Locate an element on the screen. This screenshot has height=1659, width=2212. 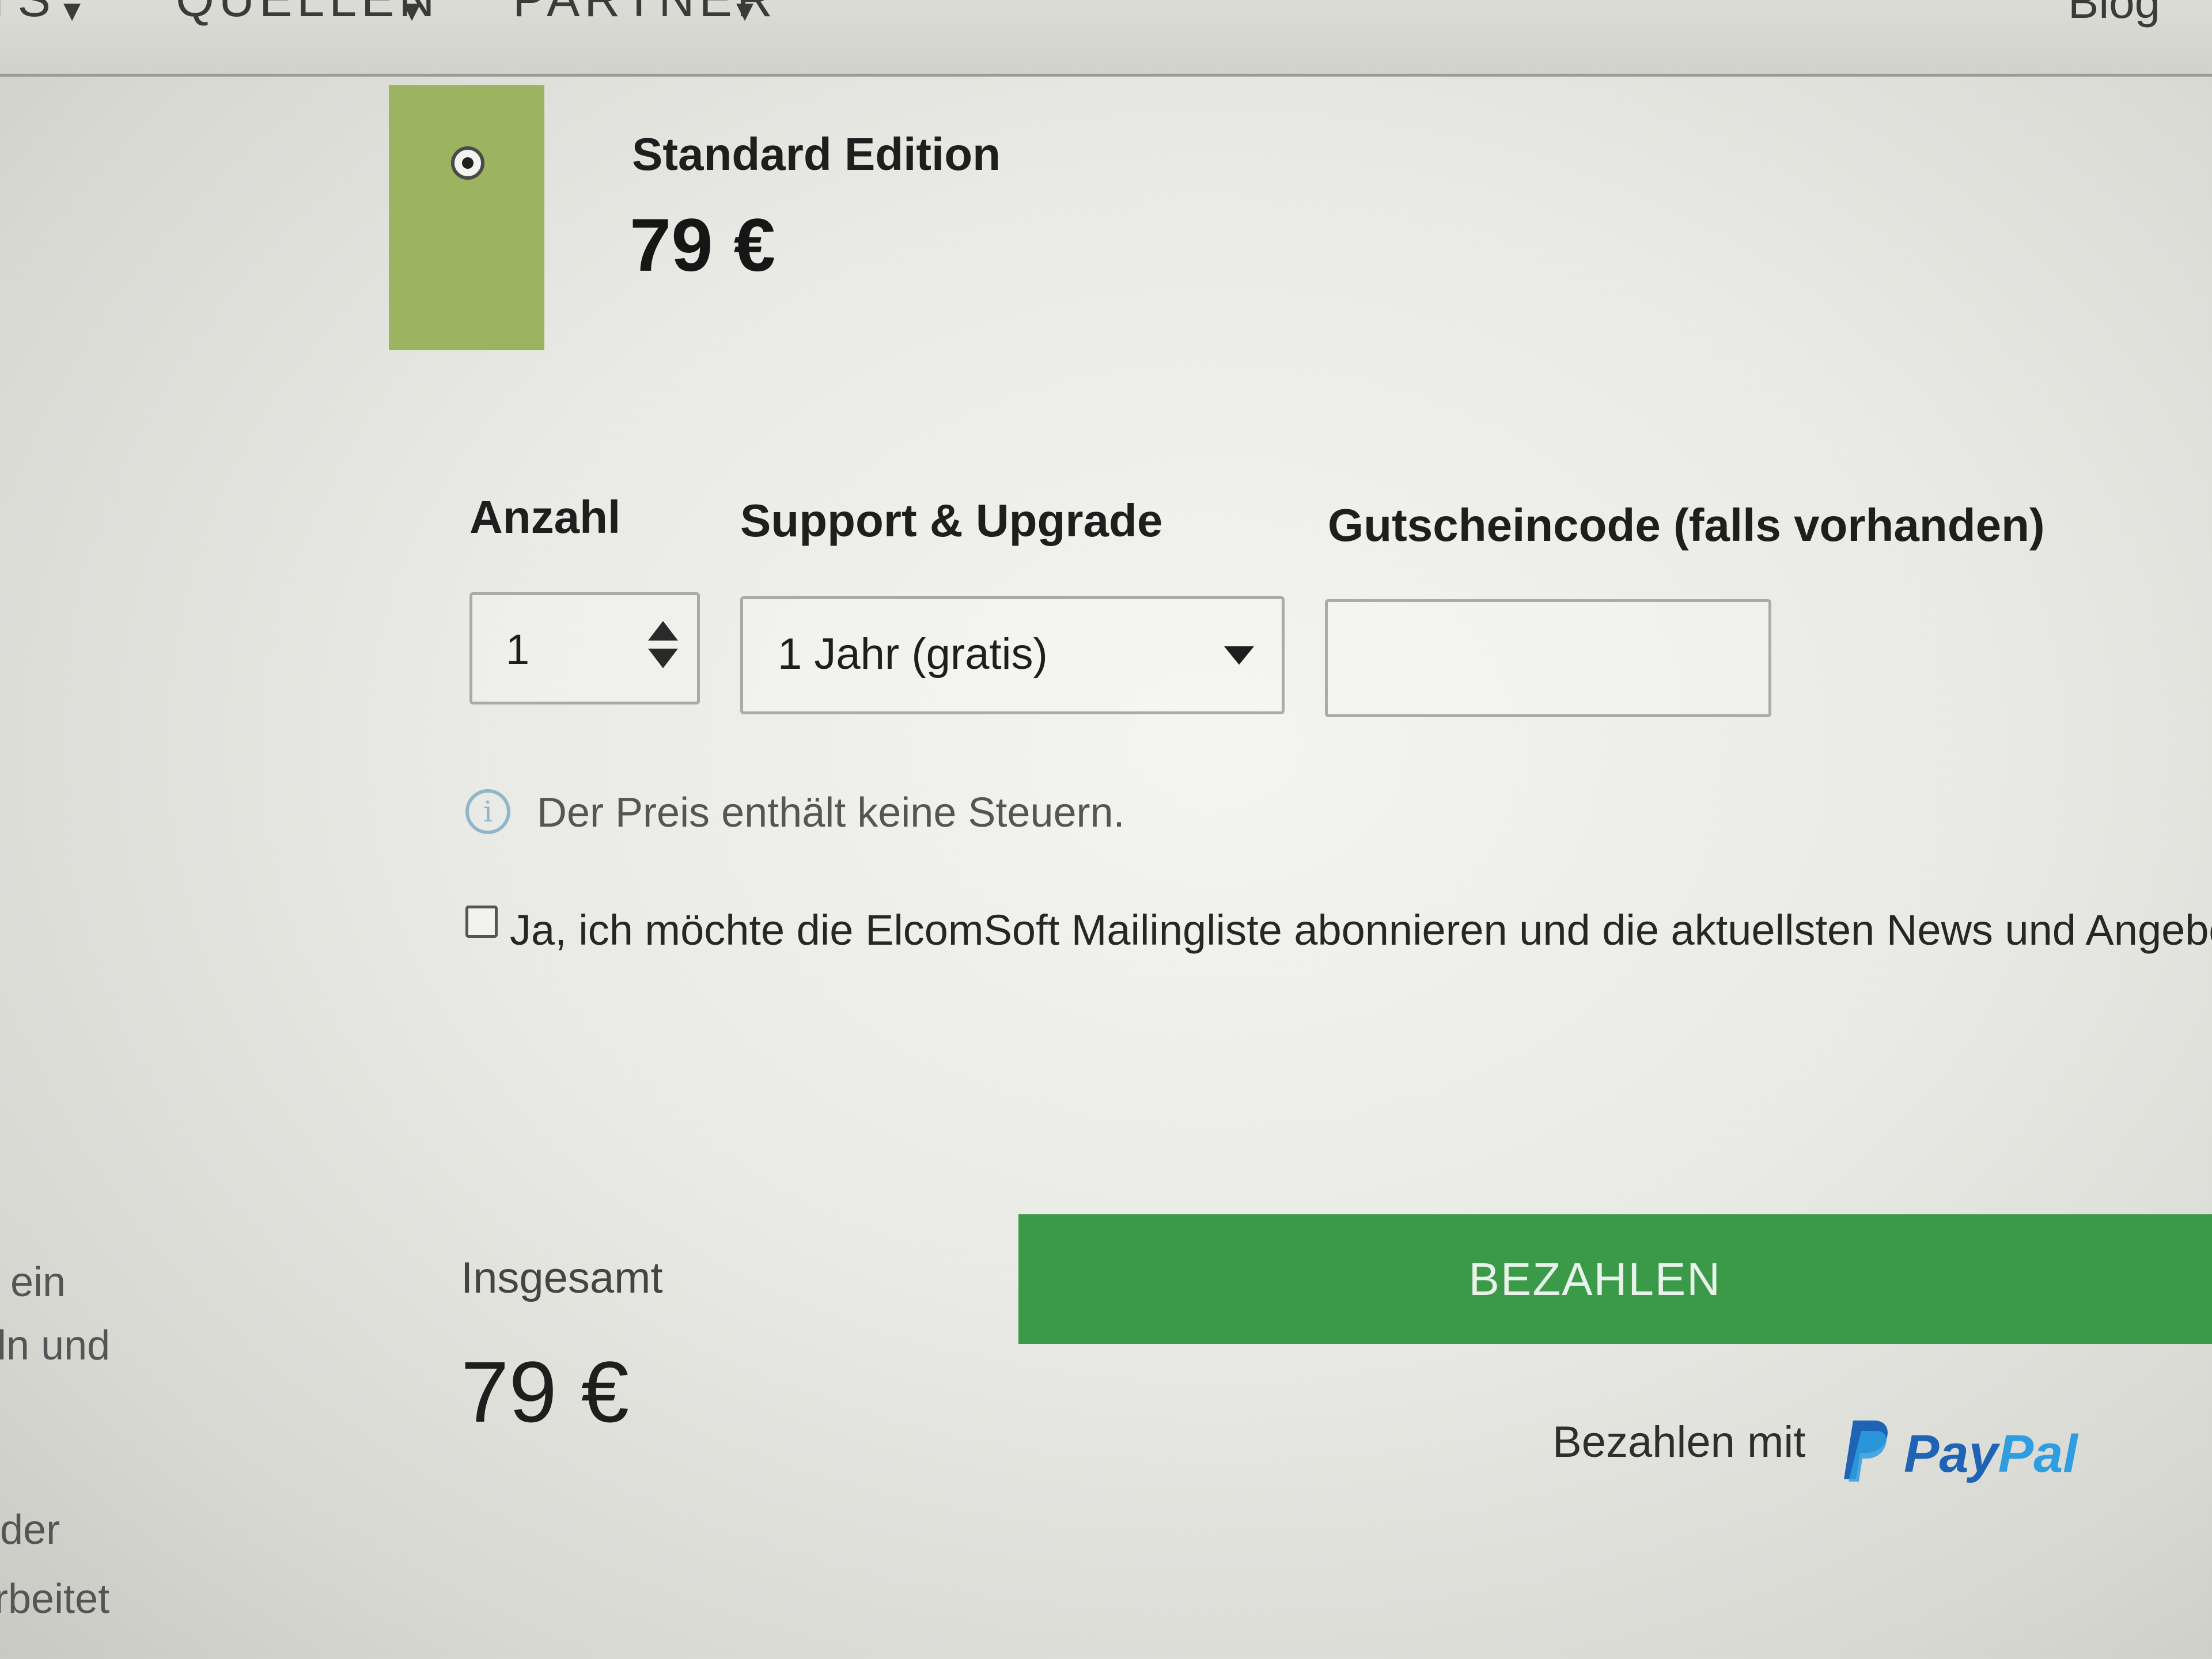
radio-selected-dot is located at coordinates (468, 163).